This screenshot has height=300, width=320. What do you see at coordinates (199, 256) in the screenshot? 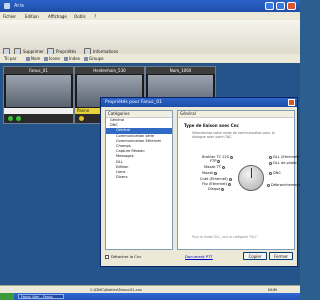
I see `document-link: Document PTT` at bounding box center [199, 256].